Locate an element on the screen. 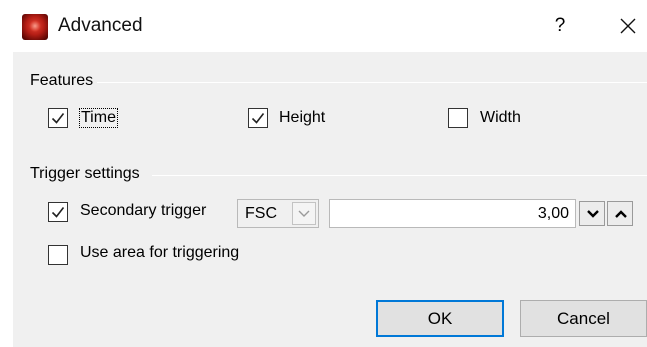 The height and width of the screenshot is (347, 647). use-area-checkbox is located at coordinates (58, 255).